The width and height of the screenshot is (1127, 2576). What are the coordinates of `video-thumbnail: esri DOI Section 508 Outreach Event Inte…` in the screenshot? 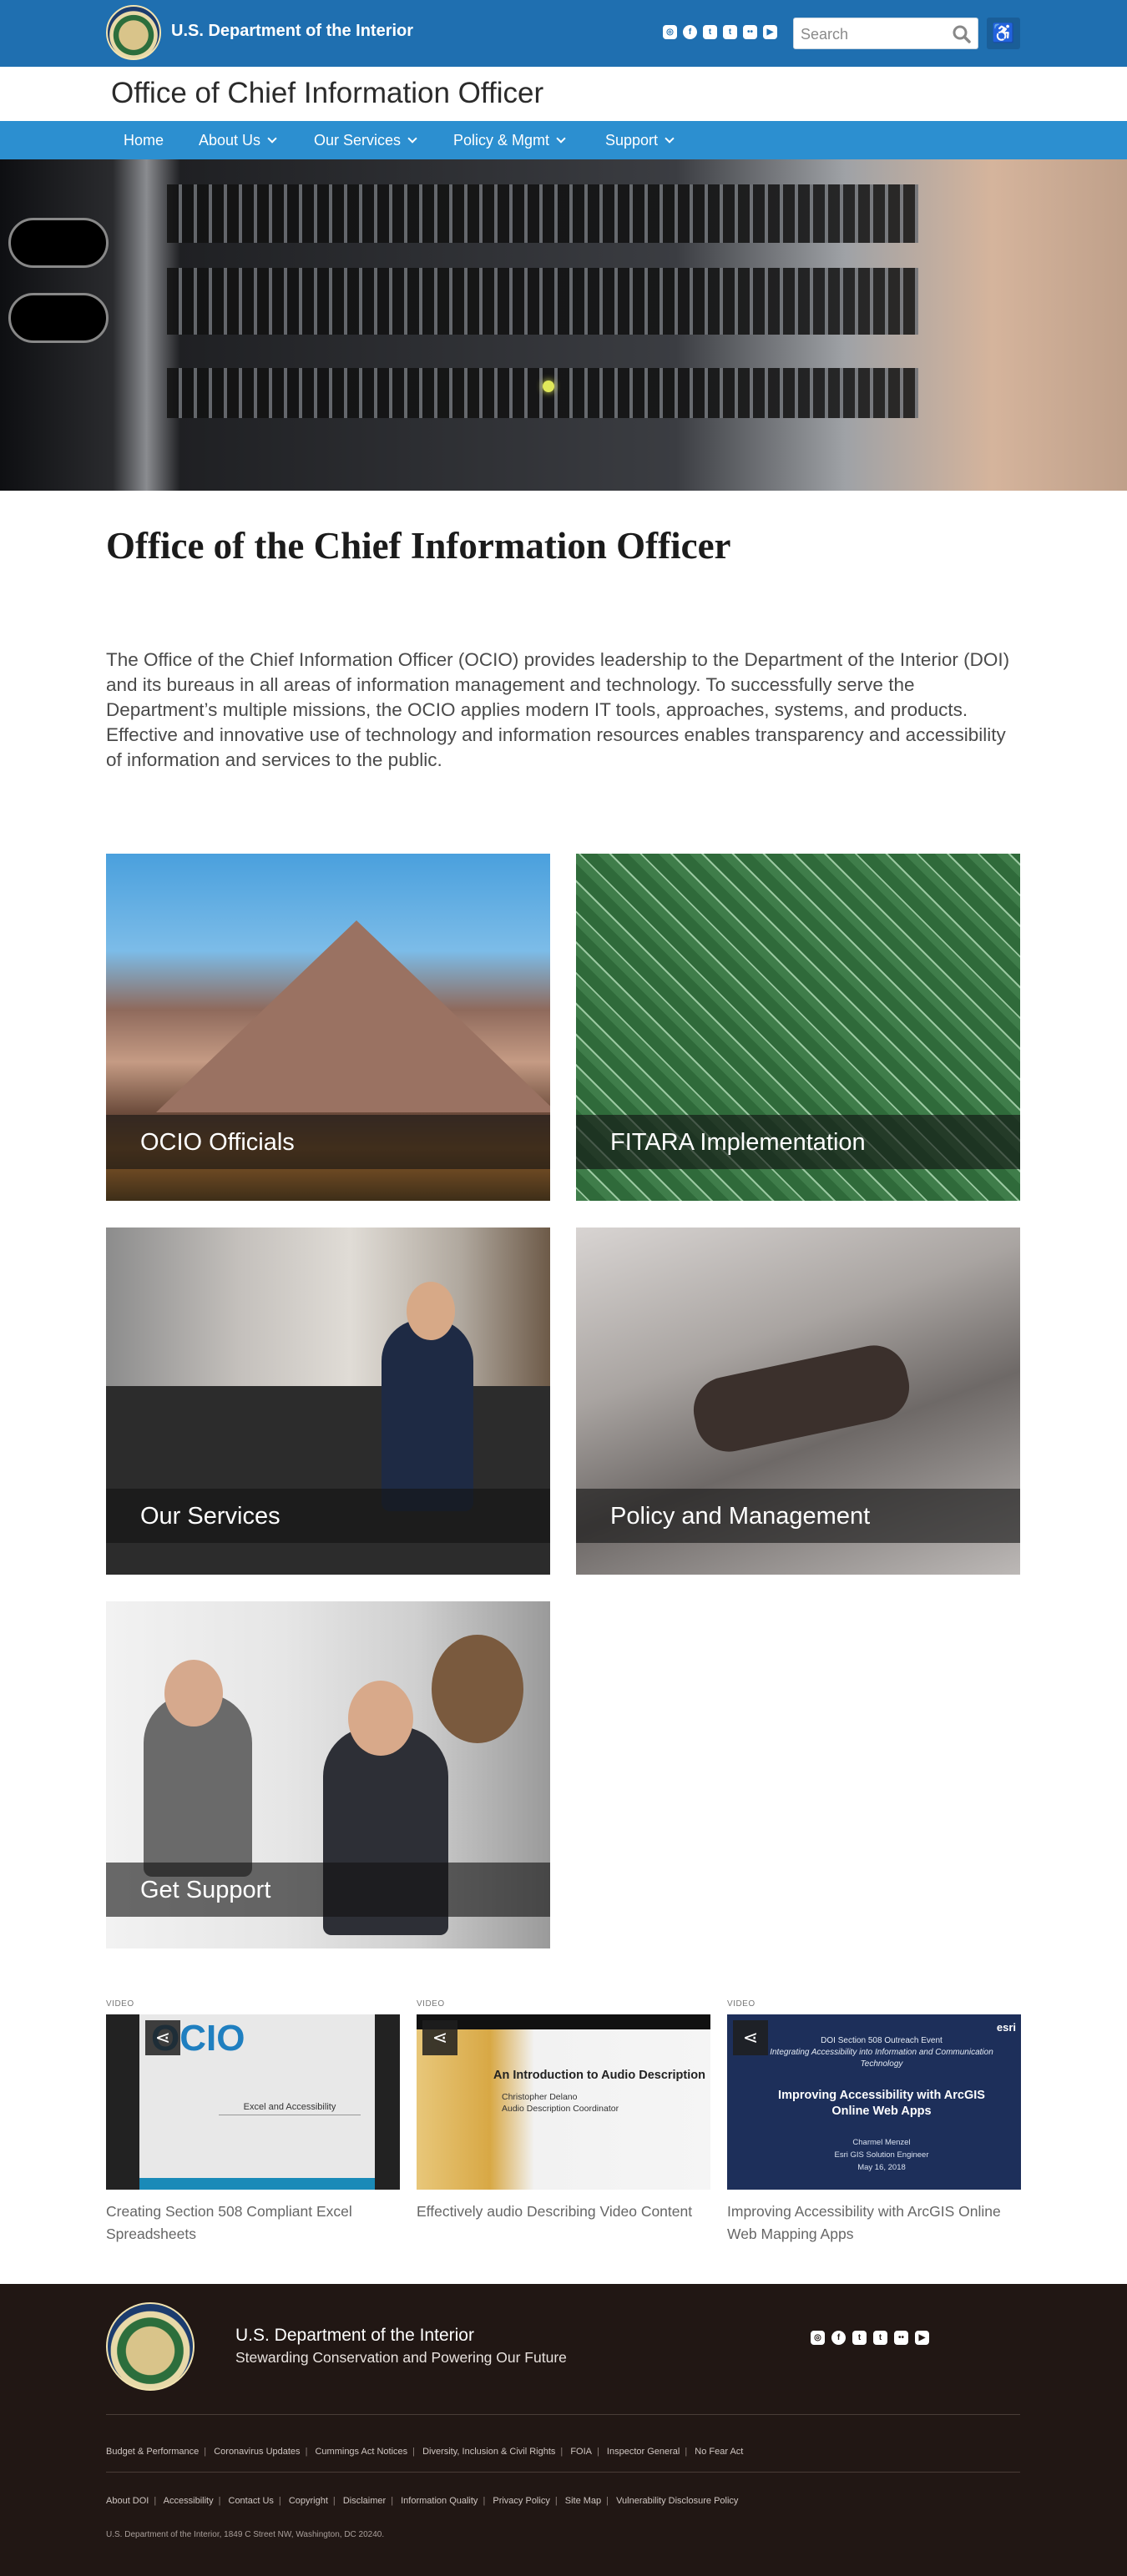 It's located at (874, 2102).